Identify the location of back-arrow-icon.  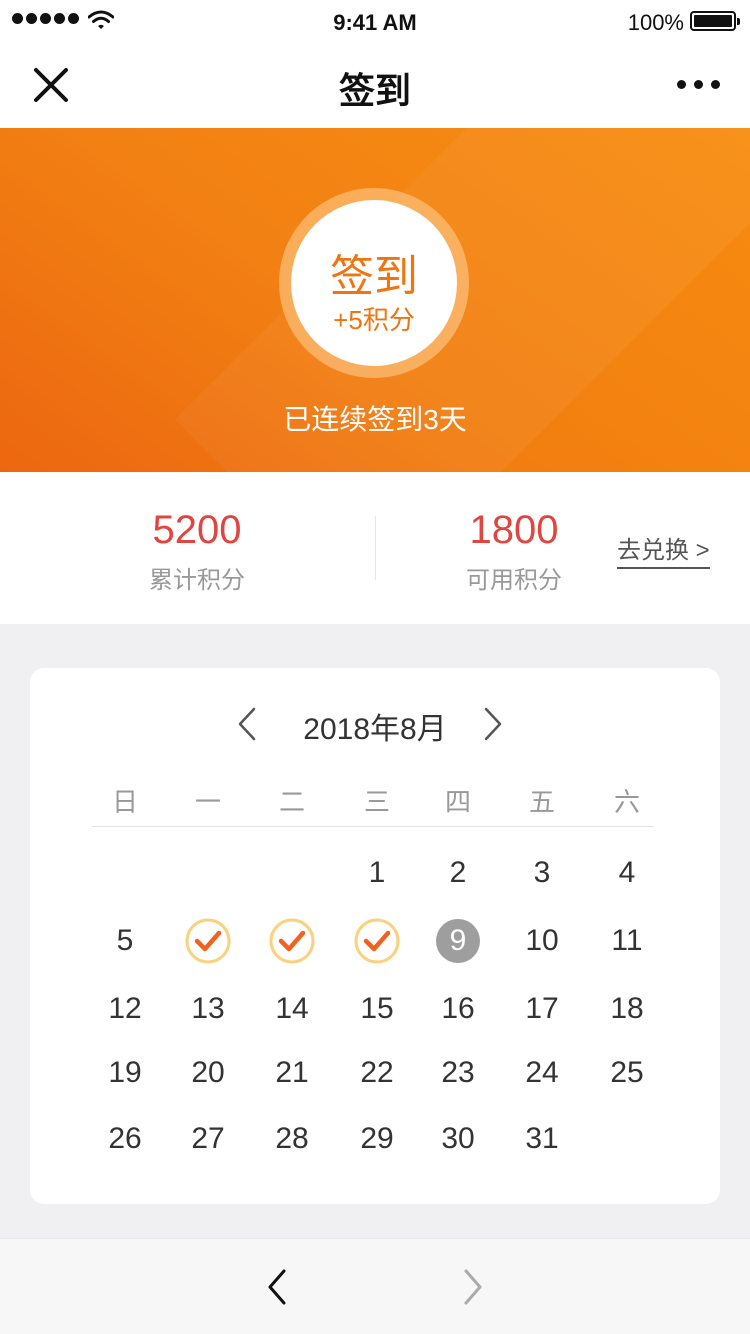
(277, 1287).